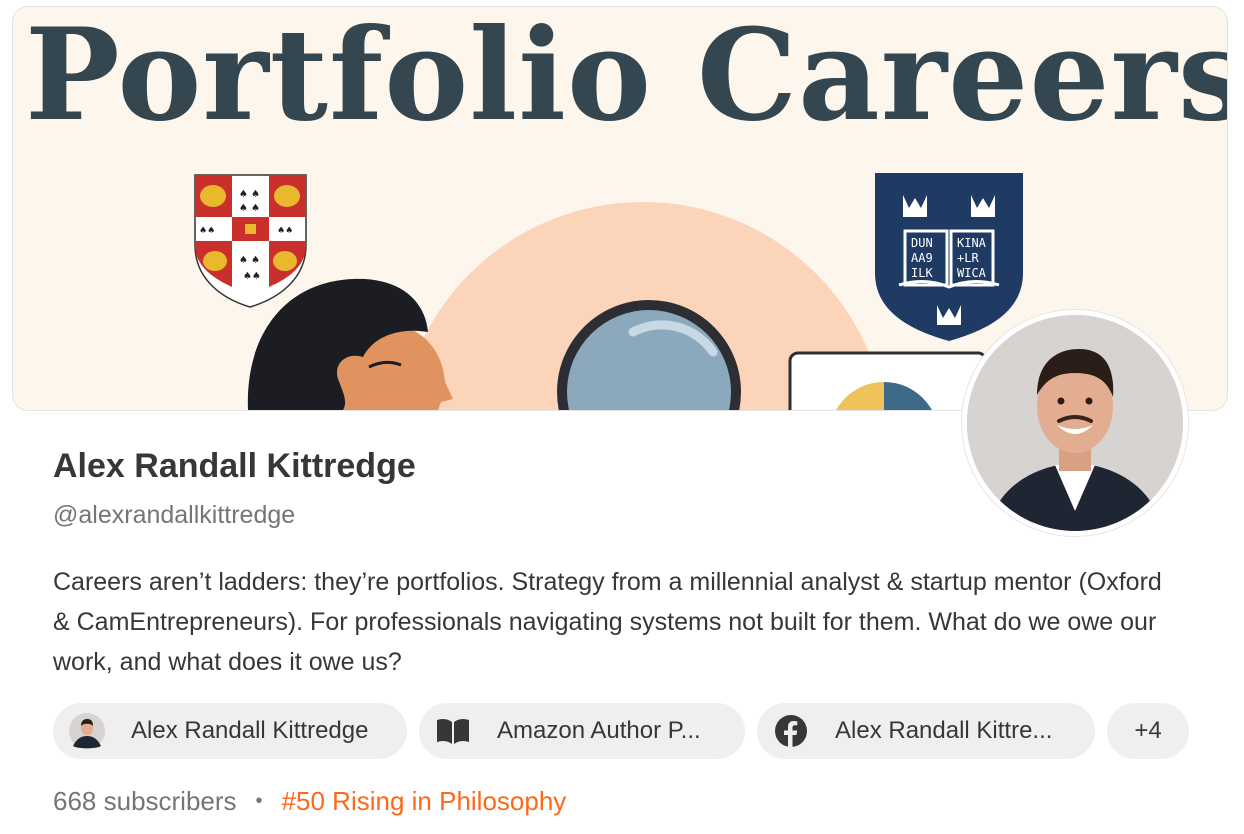  What do you see at coordinates (949, 257) in the screenshot?
I see `oxford-crest: DUN KINA AA9 +LR ILK WICA` at bounding box center [949, 257].